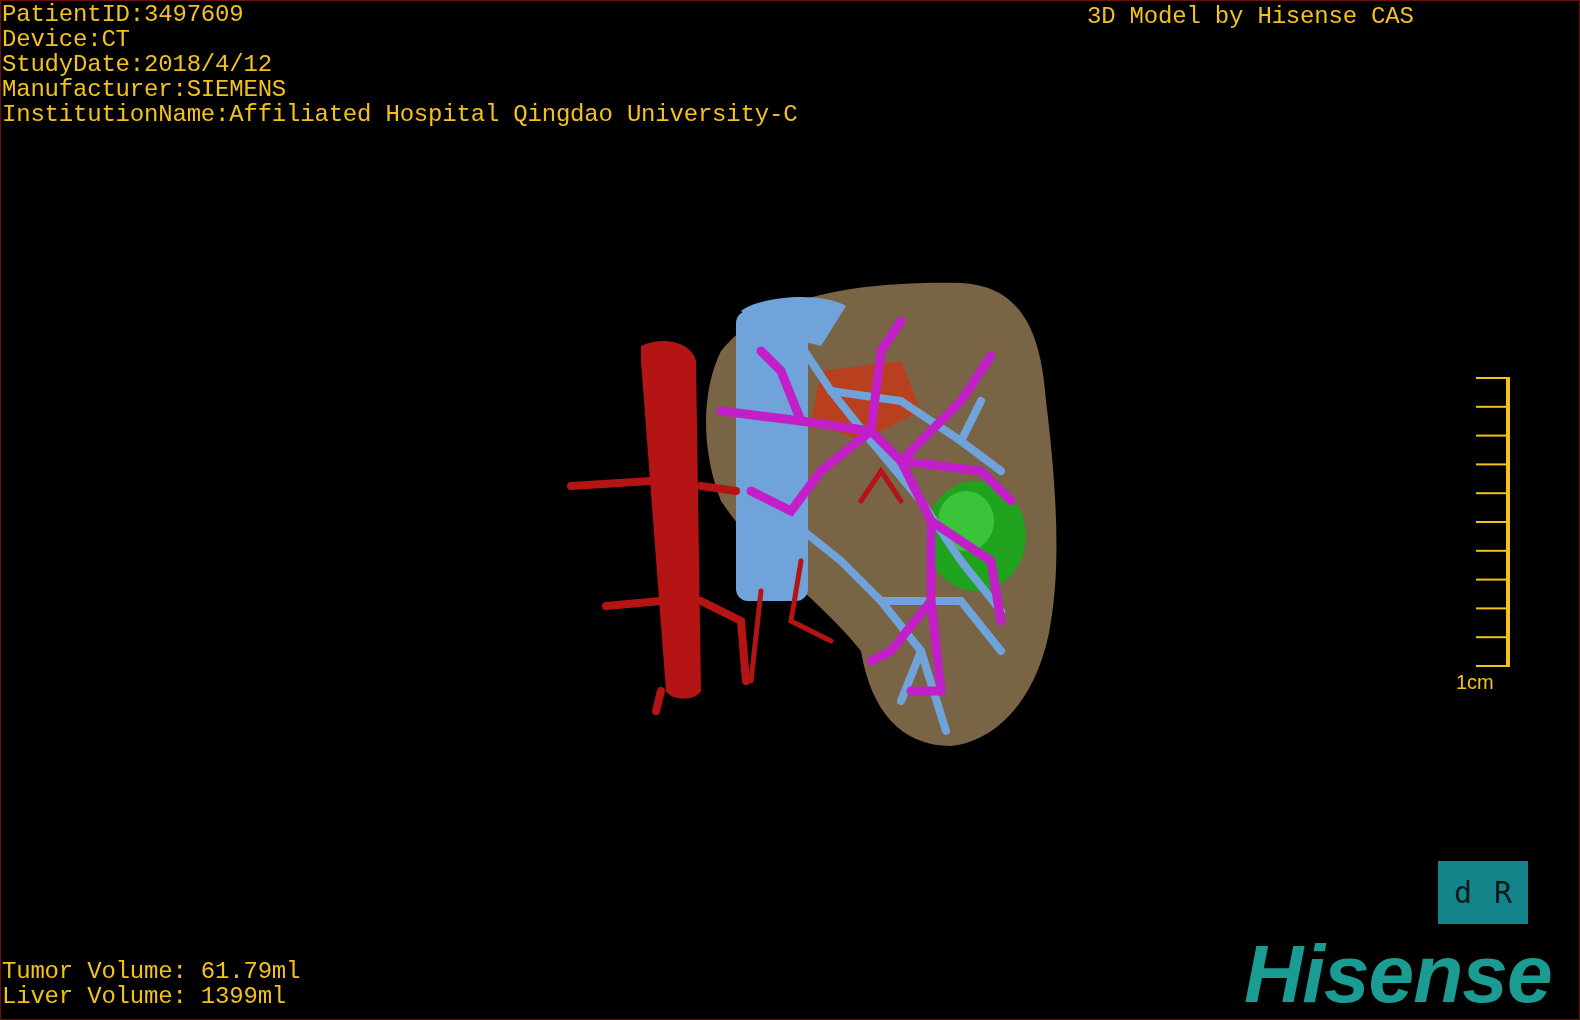  What do you see at coordinates (1475, 682) in the screenshot?
I see `scale-label: 1cm` at bounding box center [1475, 682].